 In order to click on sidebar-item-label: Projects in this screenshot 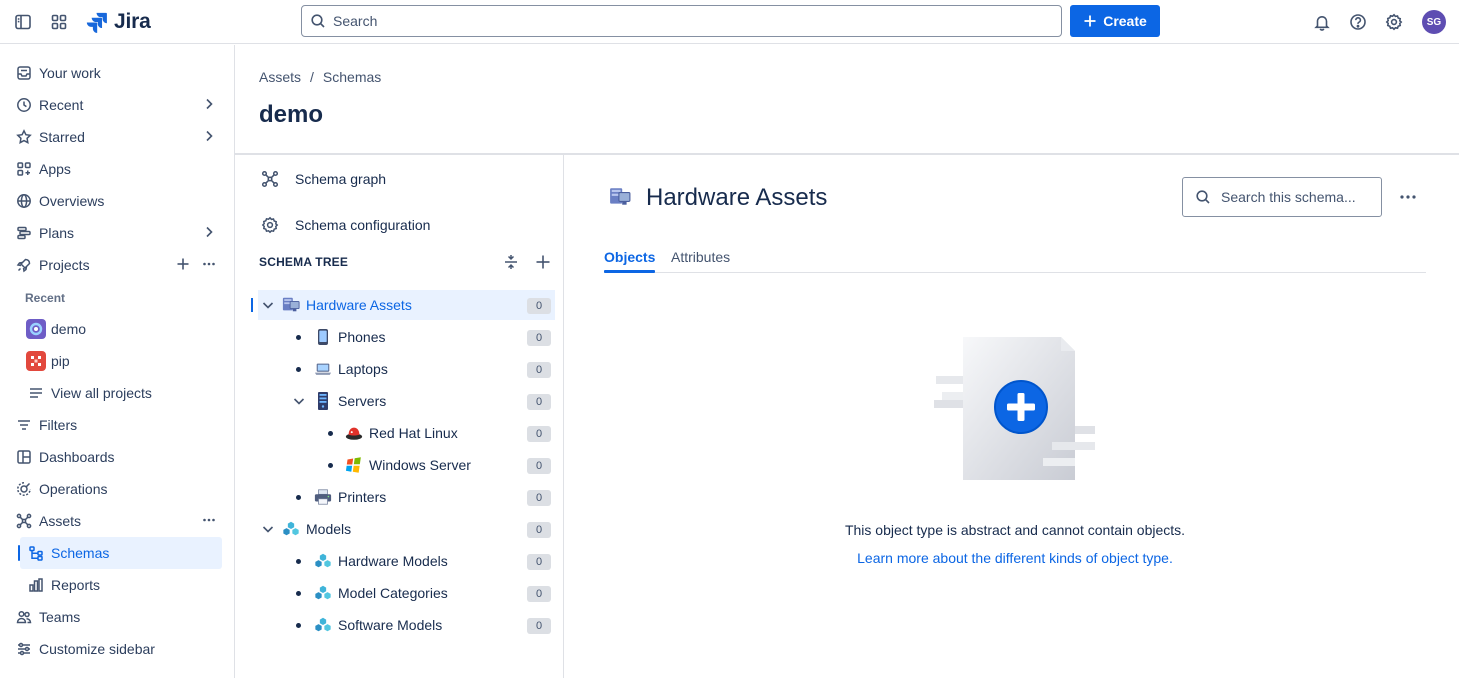, I will do `click(64, 265)`.